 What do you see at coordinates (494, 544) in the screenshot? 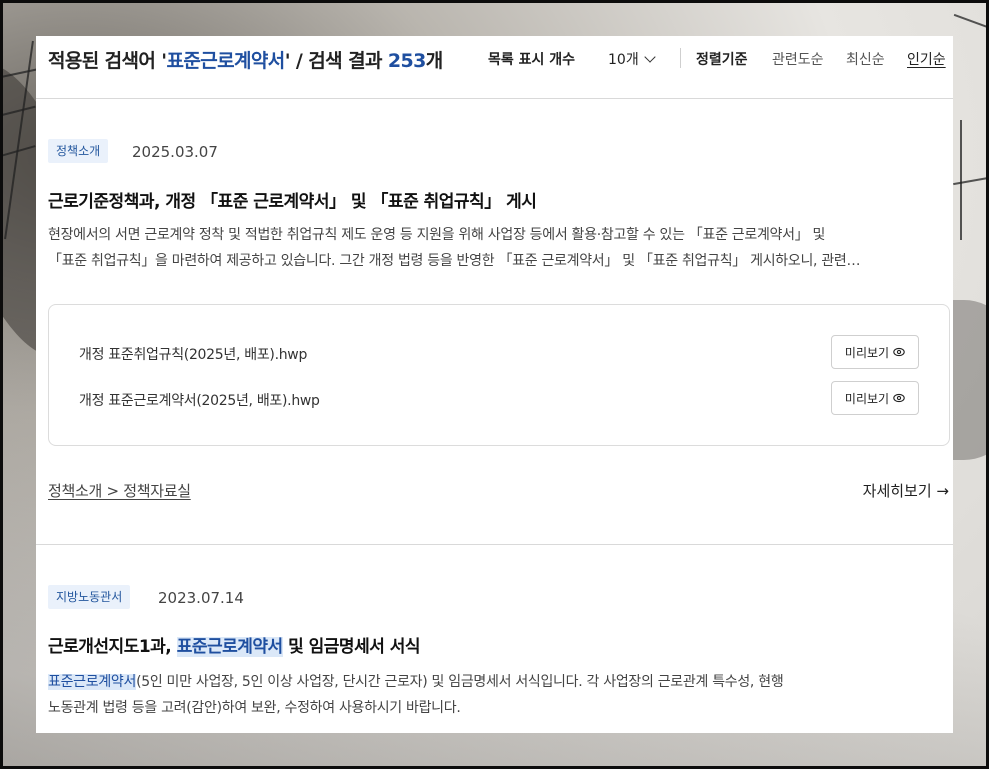
I see `result-divider` at bounding box center [494, 544].